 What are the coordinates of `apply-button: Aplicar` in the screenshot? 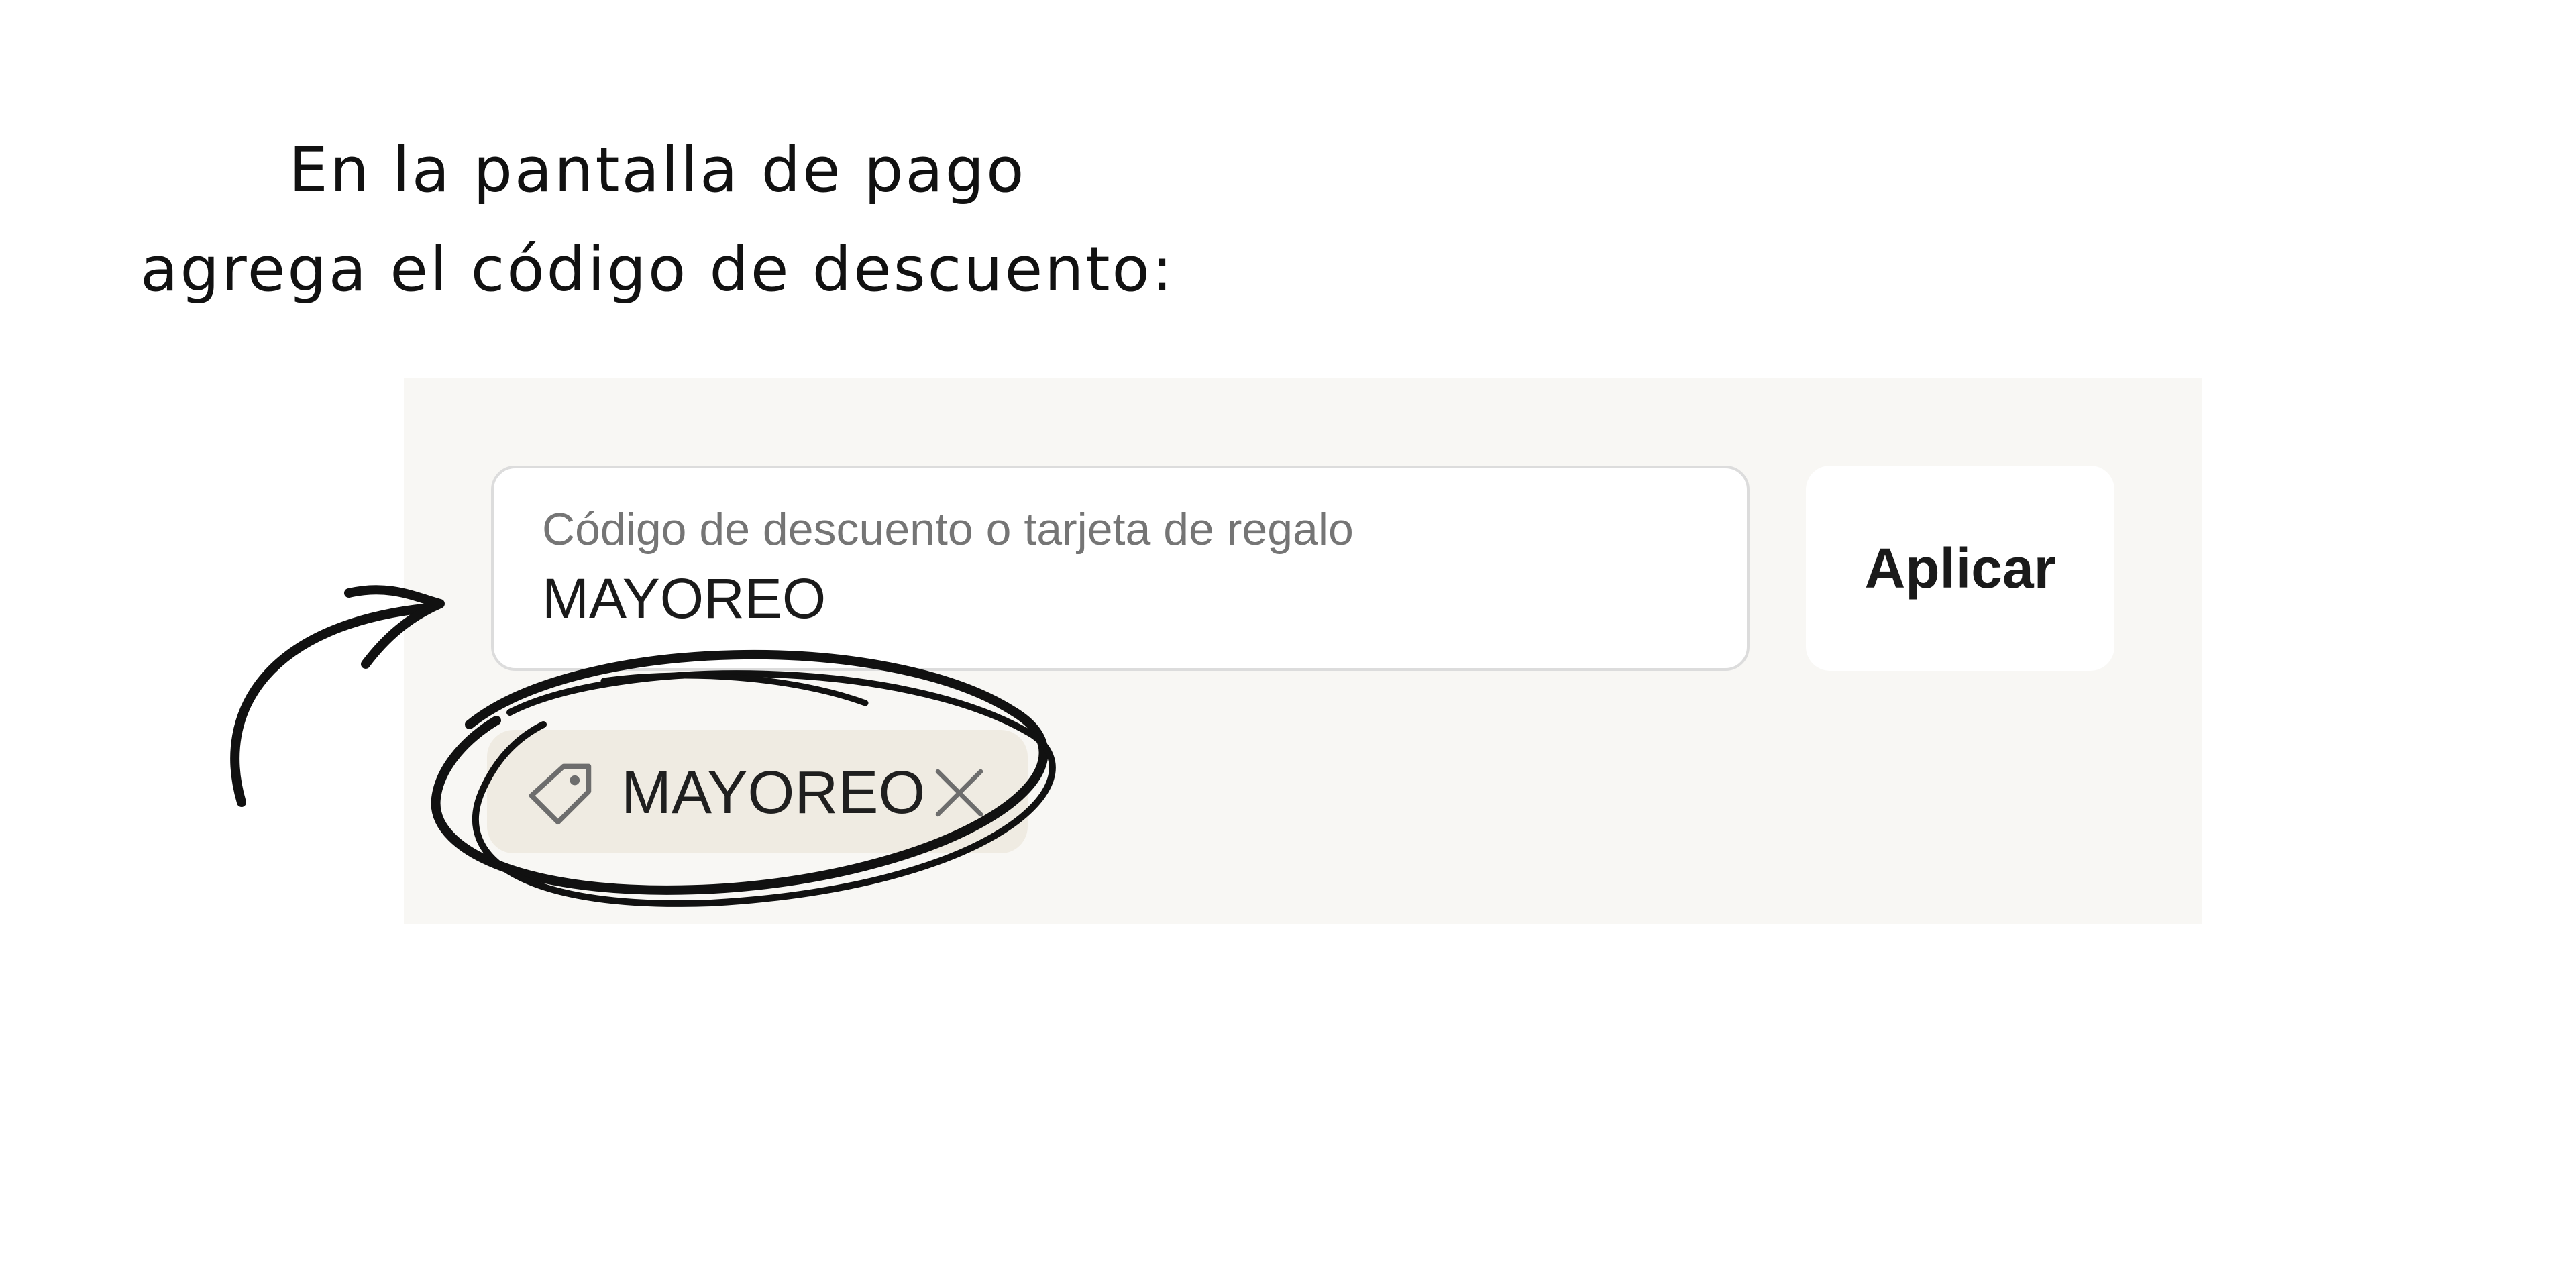 It's located at (1960, 568).